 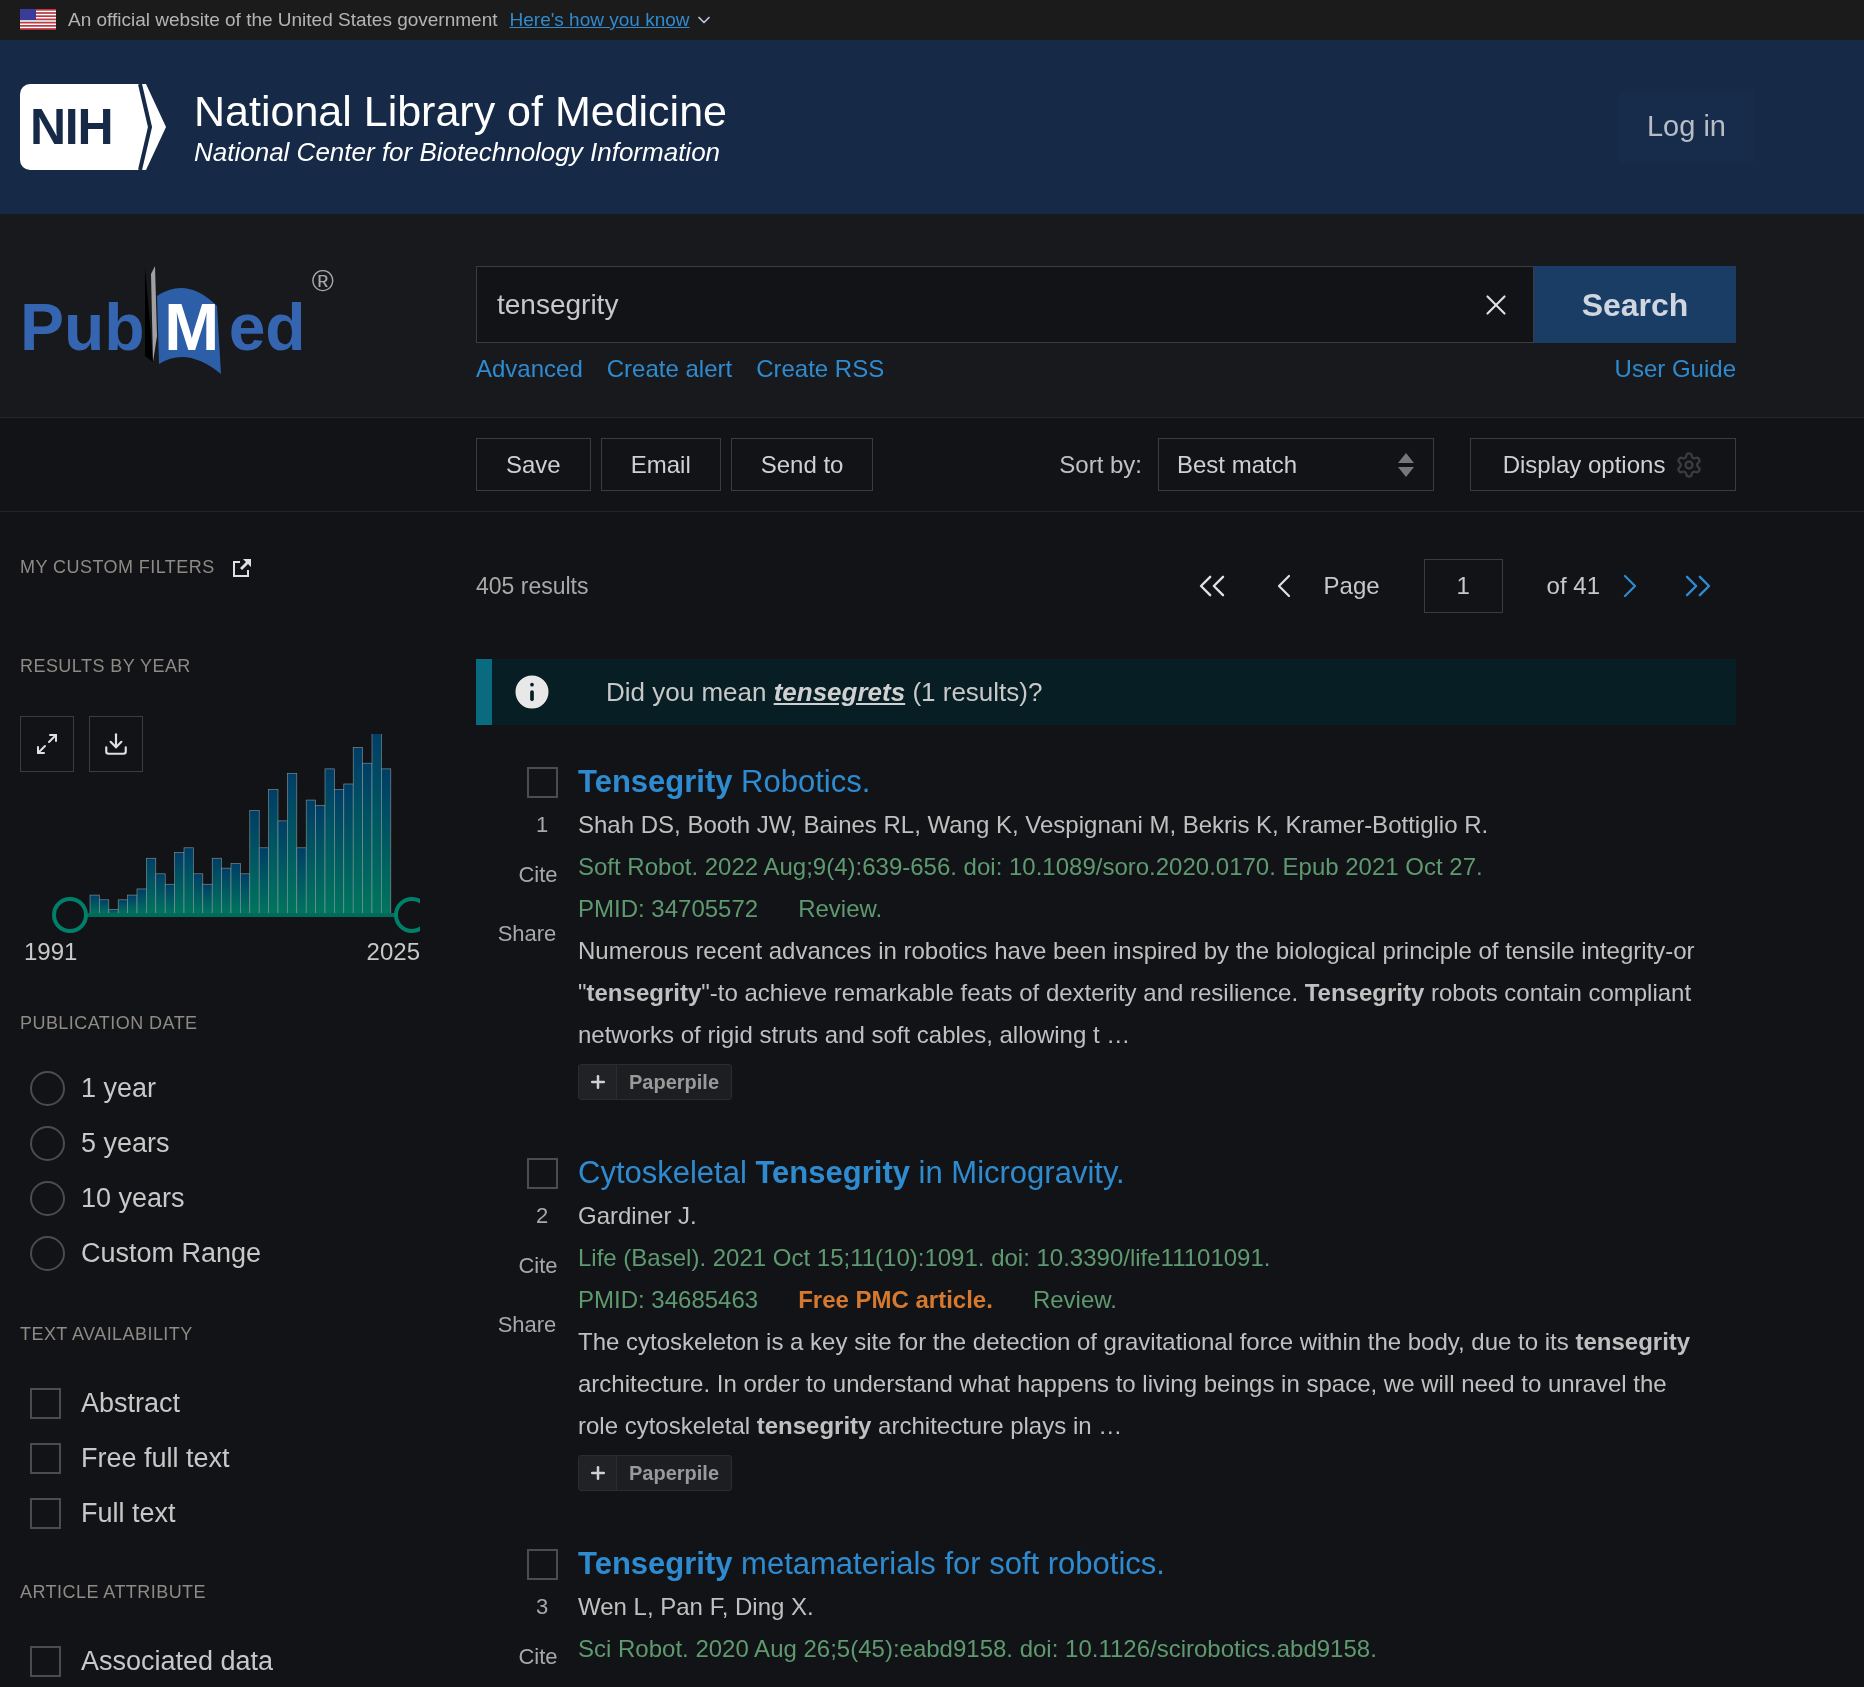 I want to click on toolbar-button: Send to, so click(x=802, y=464).